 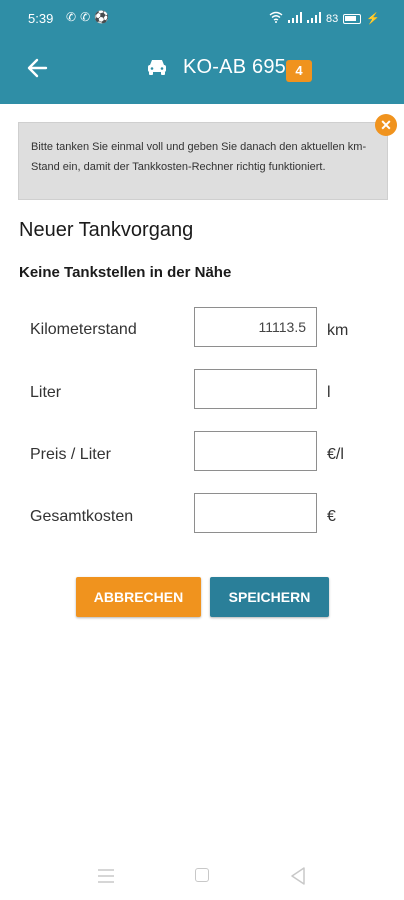 What do you see at coordinates (70, 454) in the screenshot?
I see `price-per-liter-label: Preis / Liter` at bounding box center [70, 454].